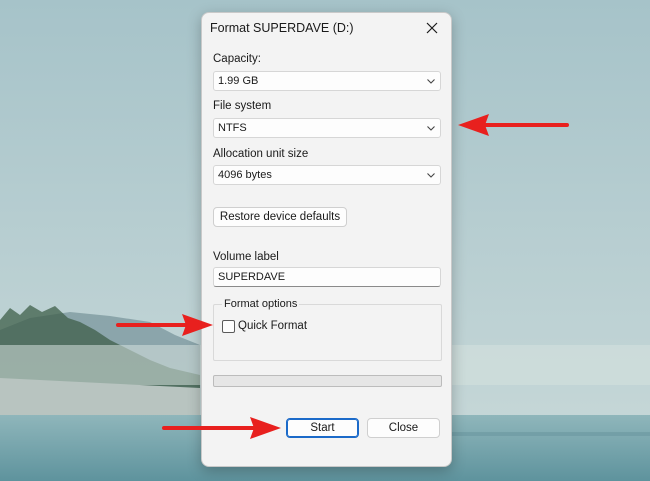 This screenshot has width=650, height=481. I want to click on file-system-select: NTFS, so click(327, 128).